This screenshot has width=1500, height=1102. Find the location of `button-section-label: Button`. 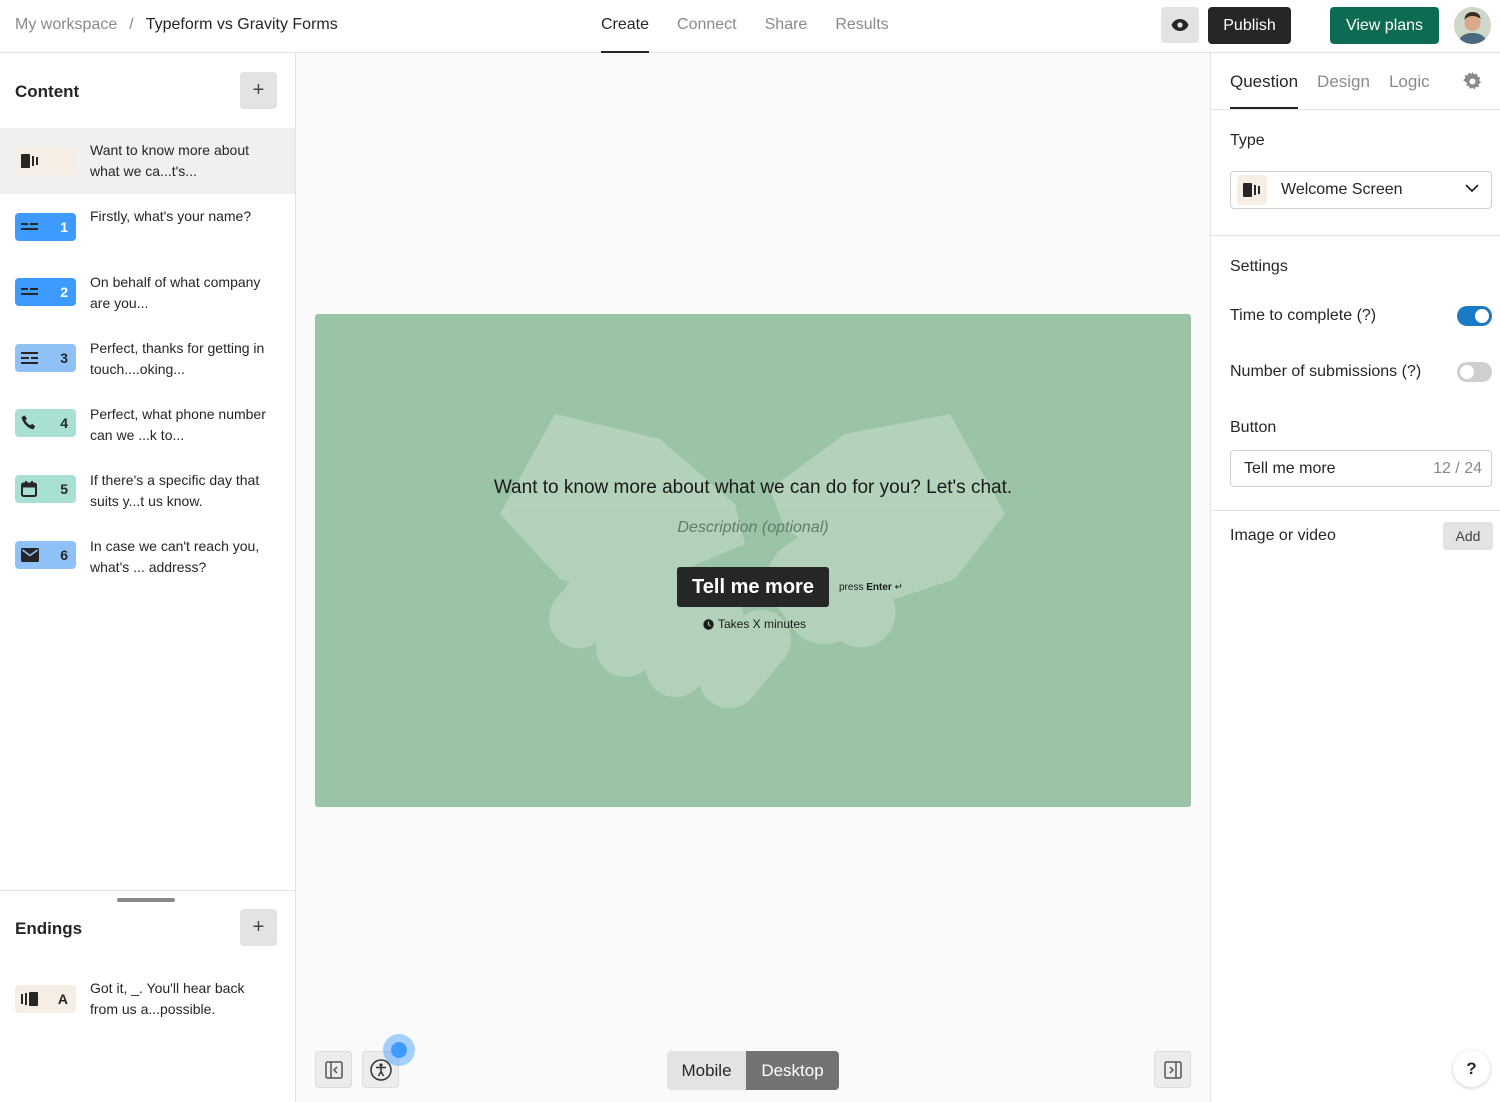

button-section-label: Button is located at coordinates (1253, 427).